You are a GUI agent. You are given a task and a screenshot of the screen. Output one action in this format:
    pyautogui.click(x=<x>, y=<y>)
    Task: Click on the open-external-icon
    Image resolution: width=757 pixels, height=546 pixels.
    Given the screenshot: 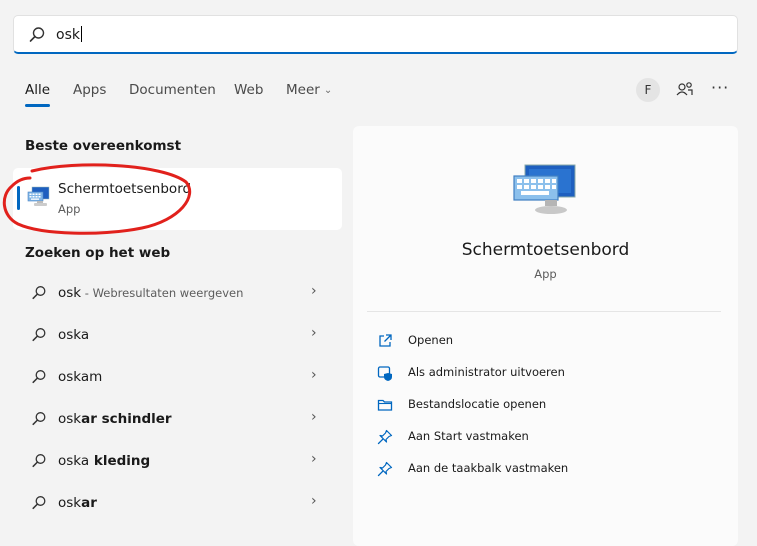 What is the action you would take?
    pyautogui.click(x=385, y=340)
    